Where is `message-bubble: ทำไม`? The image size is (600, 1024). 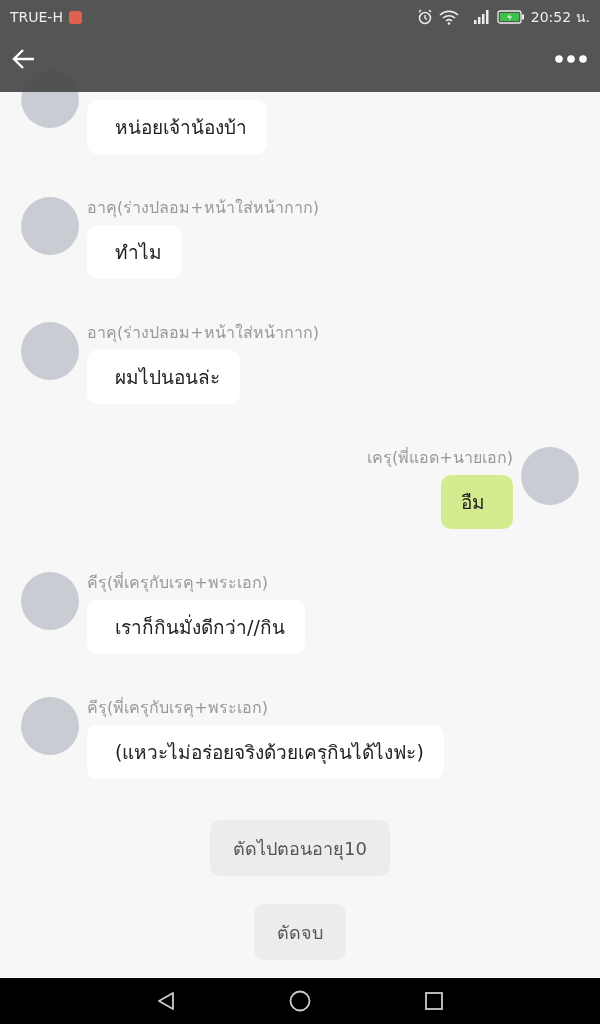
message-bubble: ทำไม is located at coordinates (134, 252).